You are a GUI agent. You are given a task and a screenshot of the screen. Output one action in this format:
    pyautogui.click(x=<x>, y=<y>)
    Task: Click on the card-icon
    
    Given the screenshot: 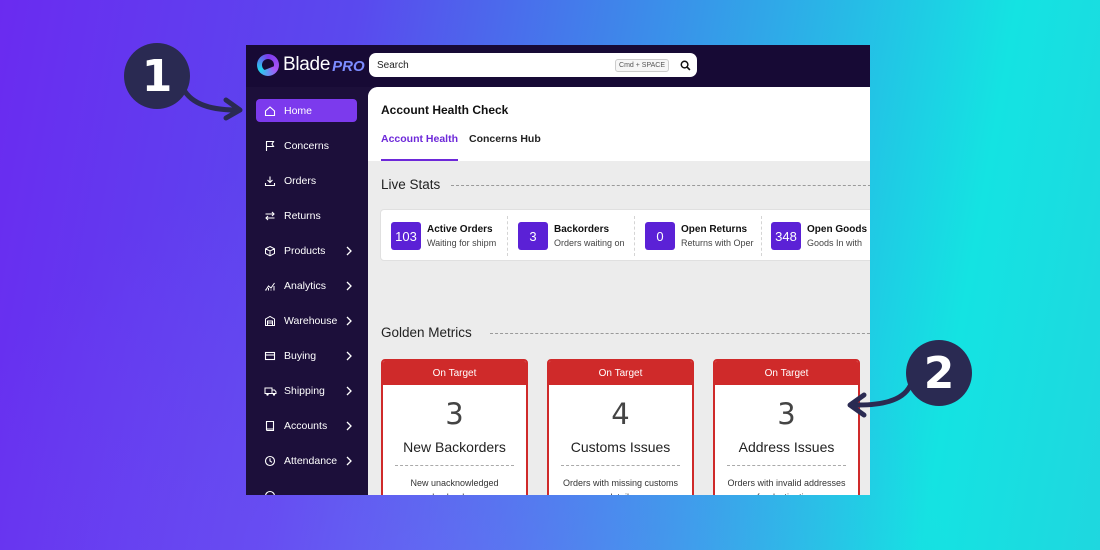 What is the action you would take?
    pyautogui.click(x=270, y=356)
    